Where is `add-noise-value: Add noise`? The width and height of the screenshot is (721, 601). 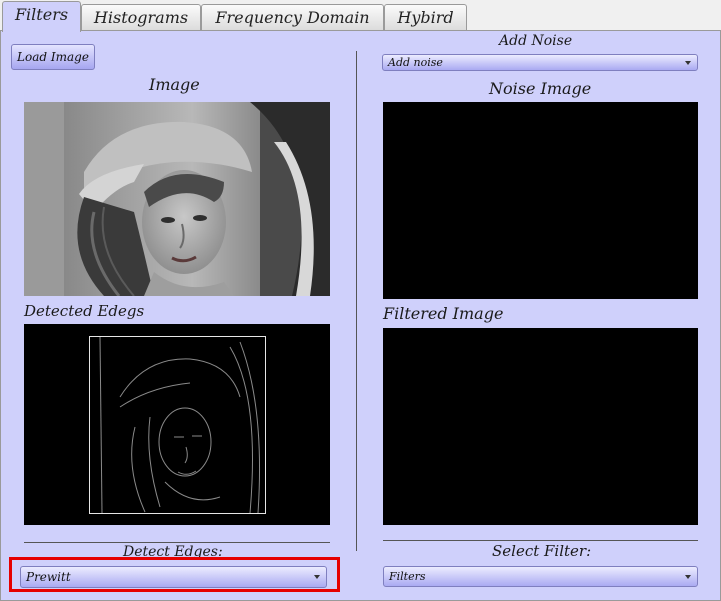 add-noise-value: Add noise is located at coordinates (415, 62).